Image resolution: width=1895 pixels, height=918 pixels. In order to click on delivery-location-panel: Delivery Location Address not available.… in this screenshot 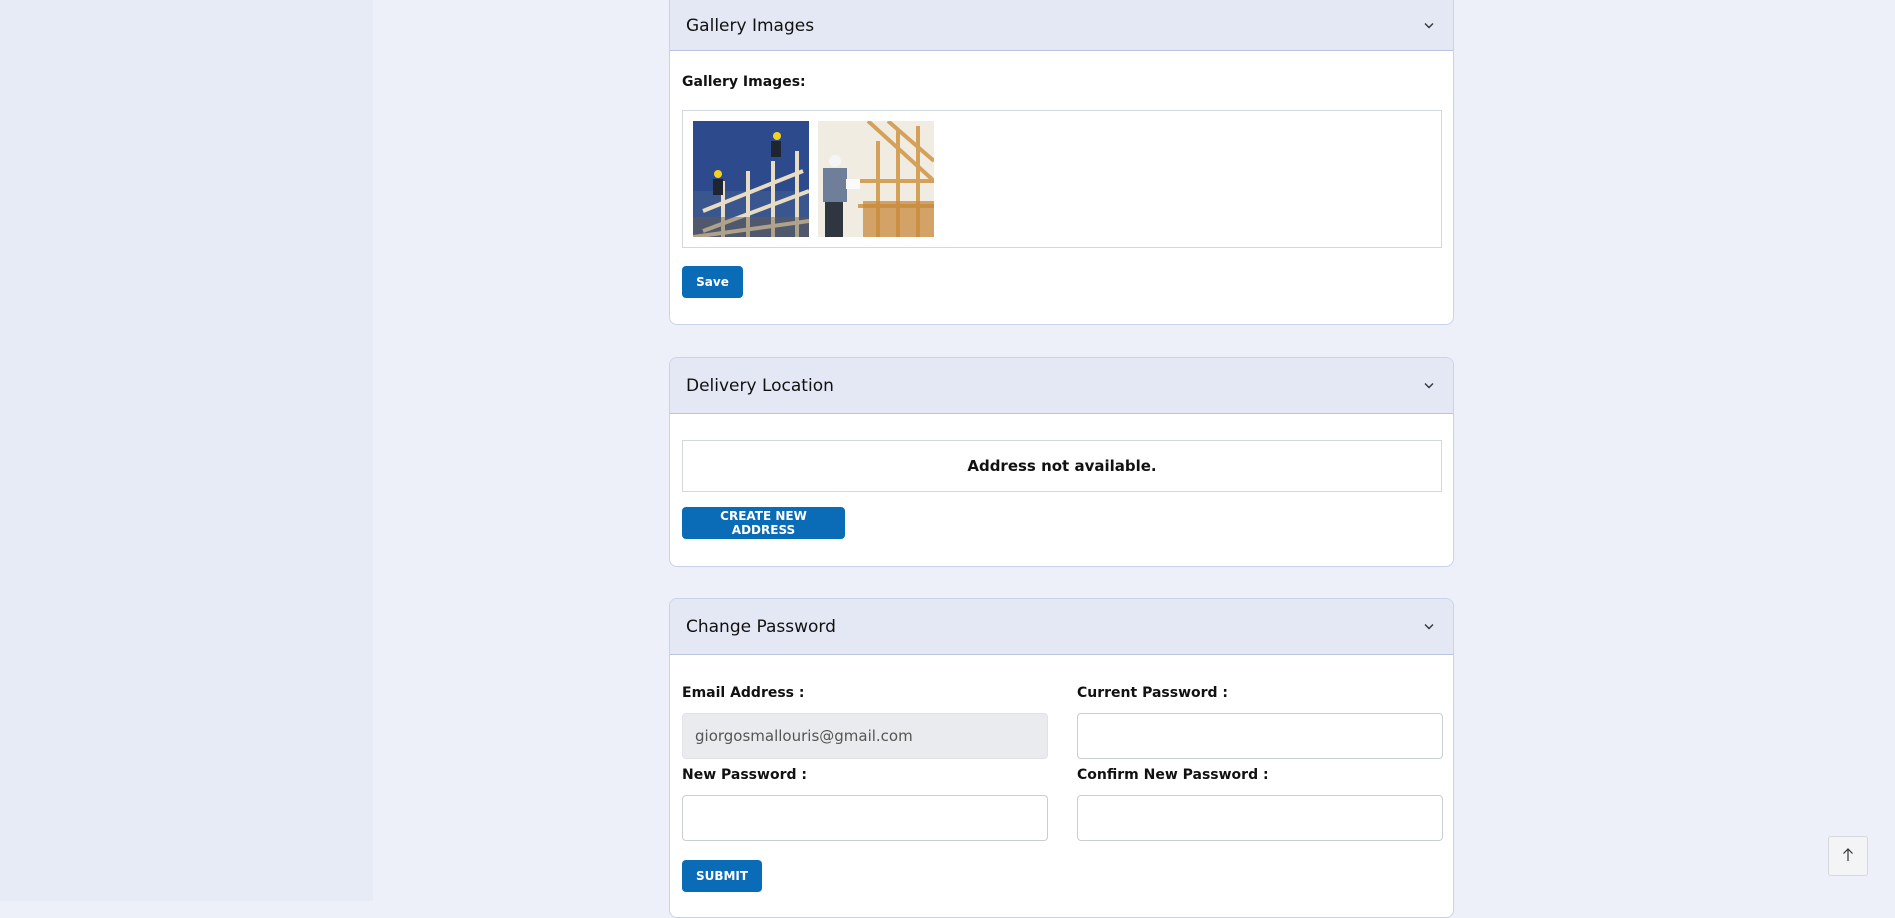, I will do `click(1061, 462)`.